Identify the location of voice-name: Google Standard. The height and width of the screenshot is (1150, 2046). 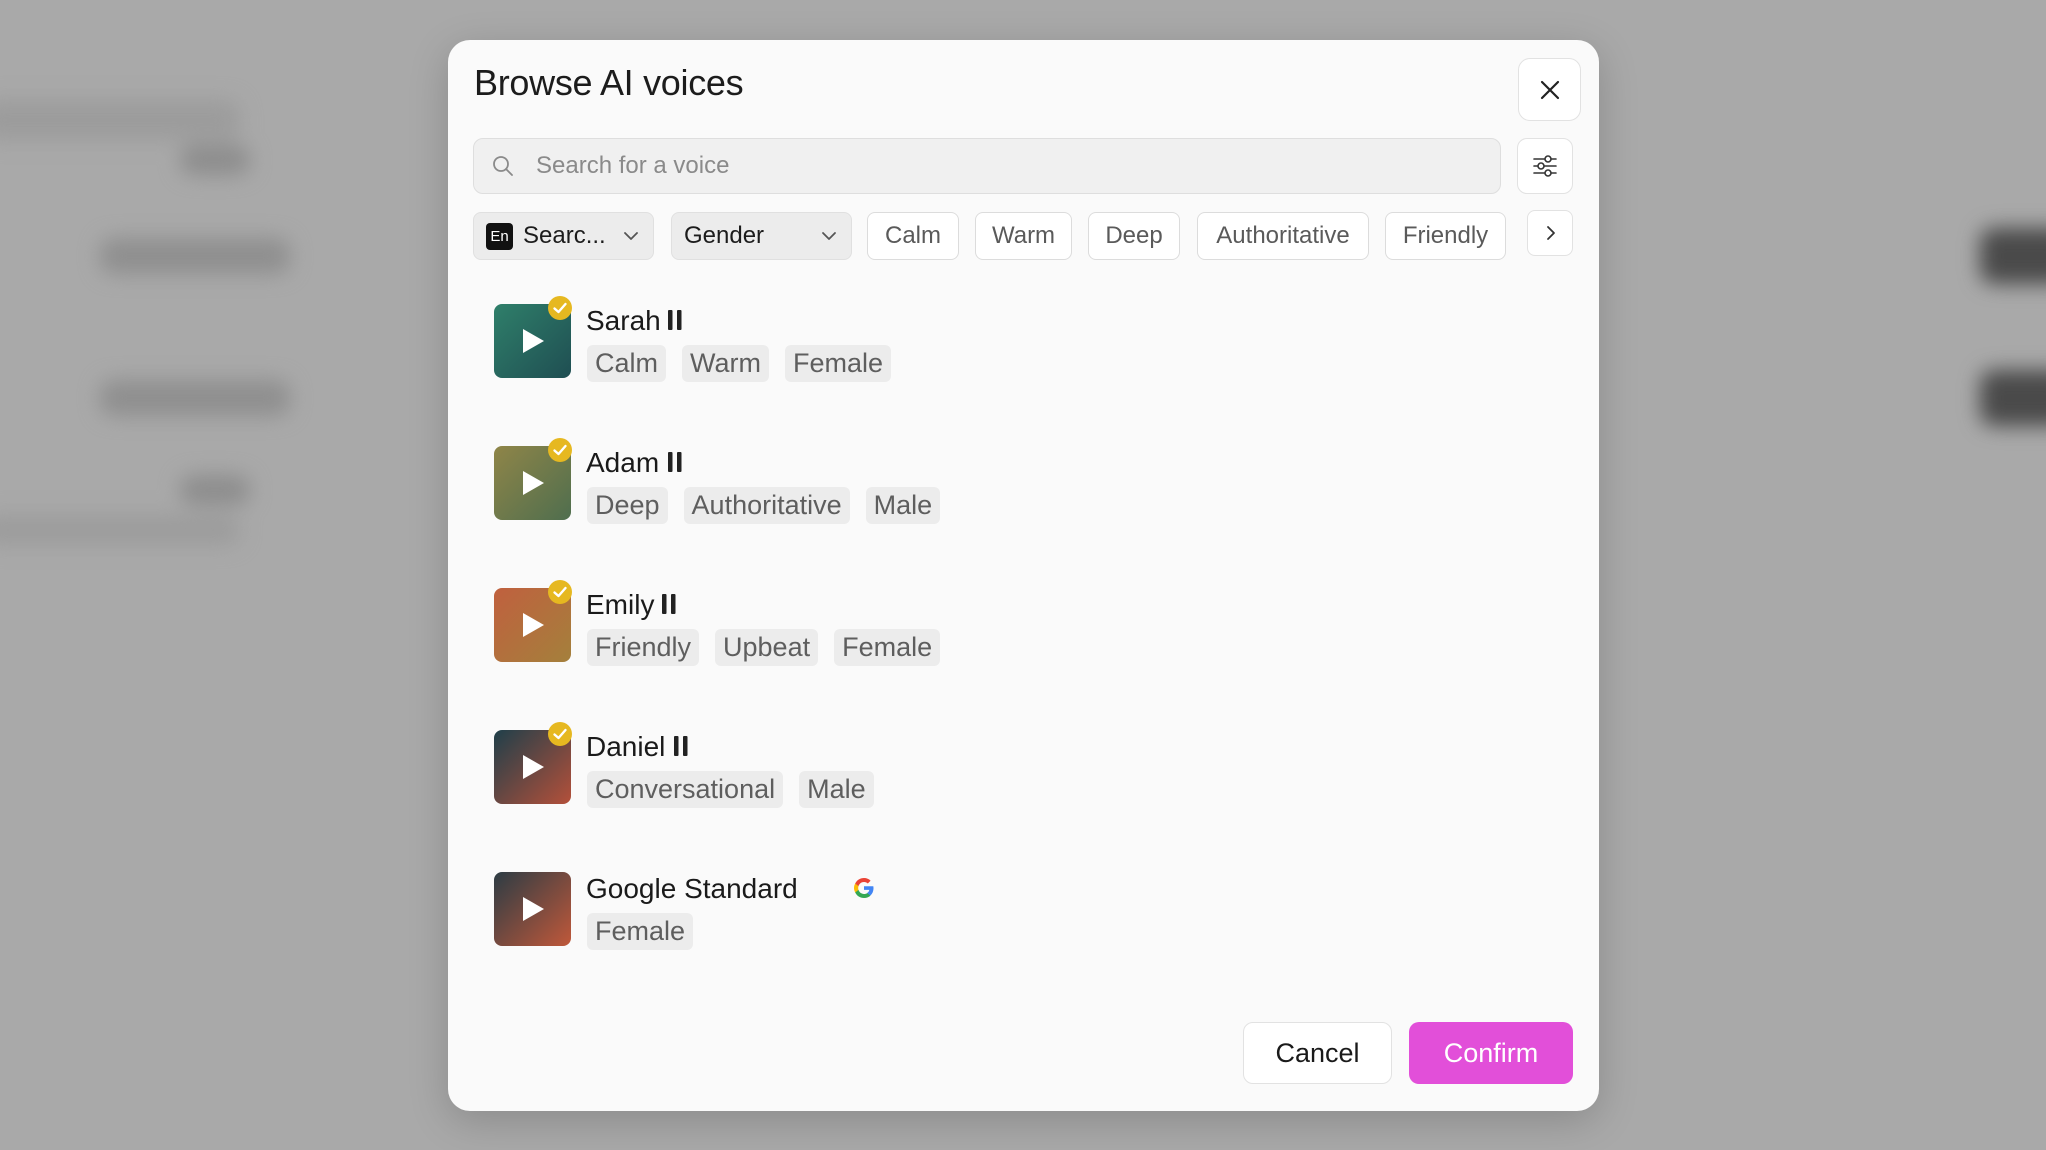
(692, 888).